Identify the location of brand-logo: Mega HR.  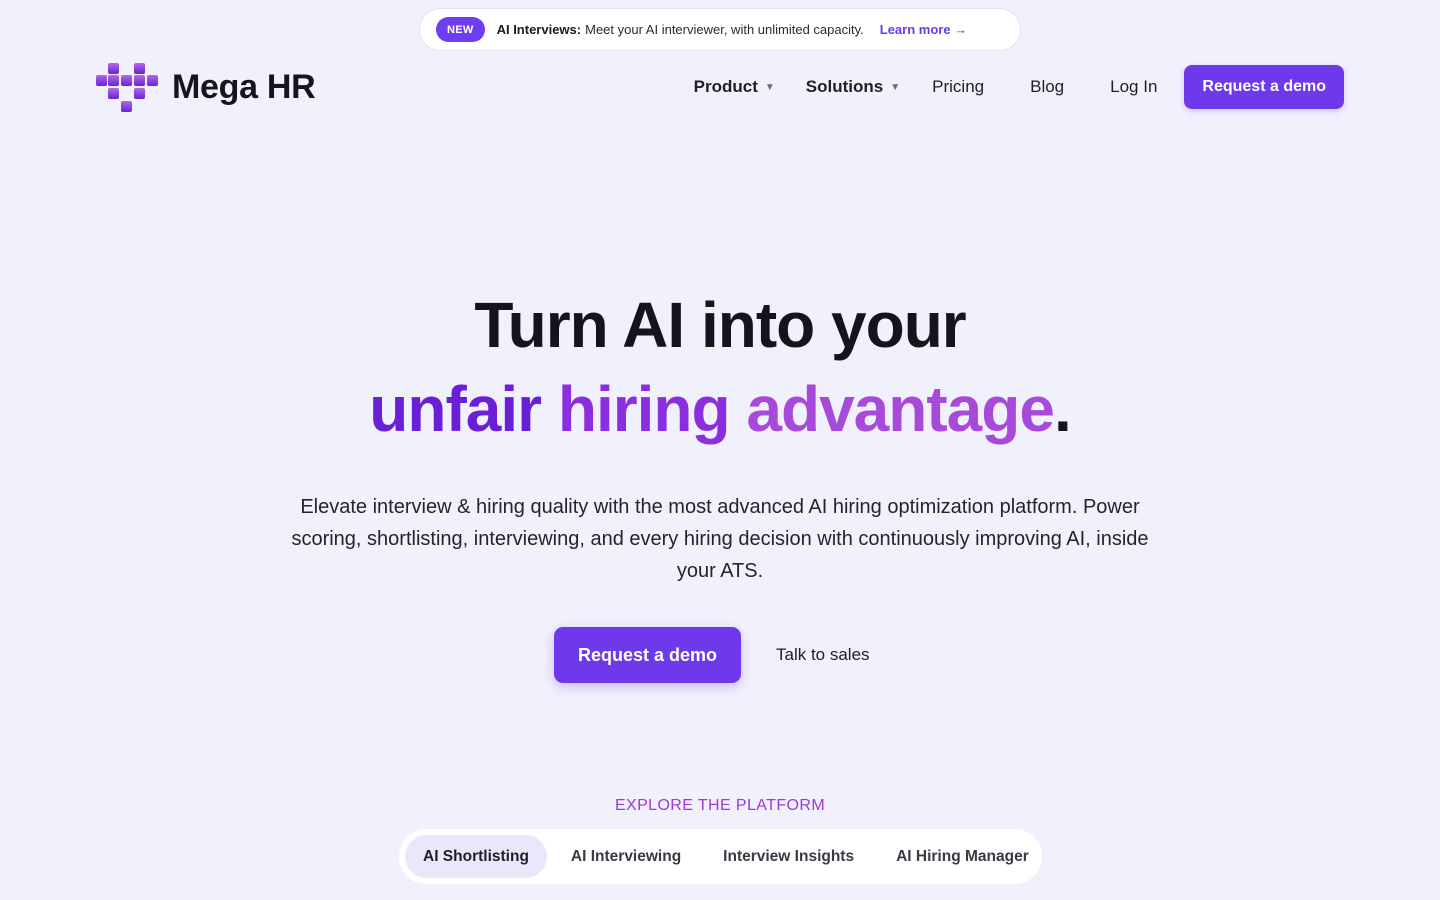
(206, 87).